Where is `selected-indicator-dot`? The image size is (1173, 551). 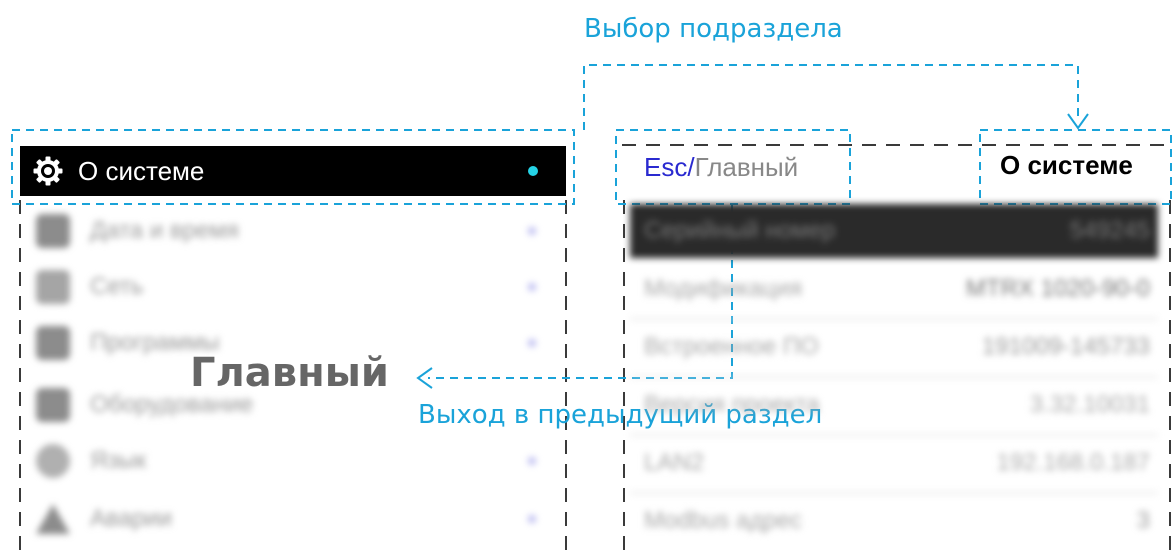 selected-indicator-dot is located at coordinates (533, 171).